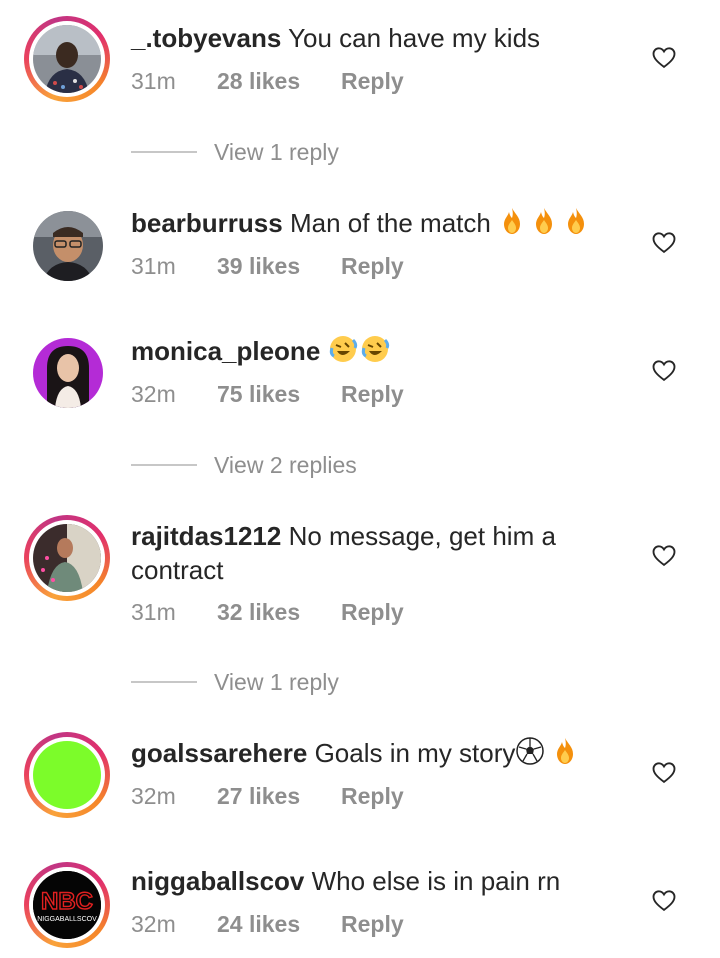 This screenshot has height=958, width=720. I want to click on comment-username: rajitdas1212, so click(206, 536).